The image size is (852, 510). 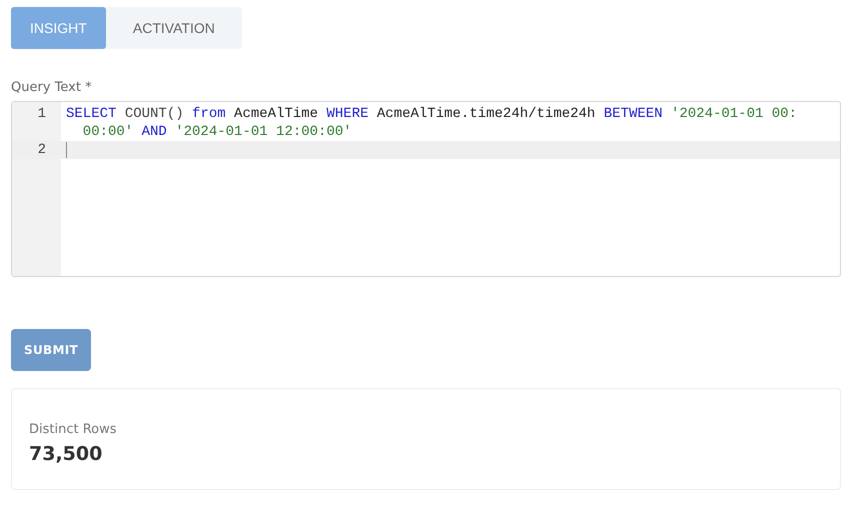 I want to click on code-line: SELECT COUNT() from AcmeAlTime WHERE AcmeAlTime.time24h/time24h BETWEEN '2024-01-01 00:00:00' AND '2024-01-01 12:00:00', so click(x=432, y=123).